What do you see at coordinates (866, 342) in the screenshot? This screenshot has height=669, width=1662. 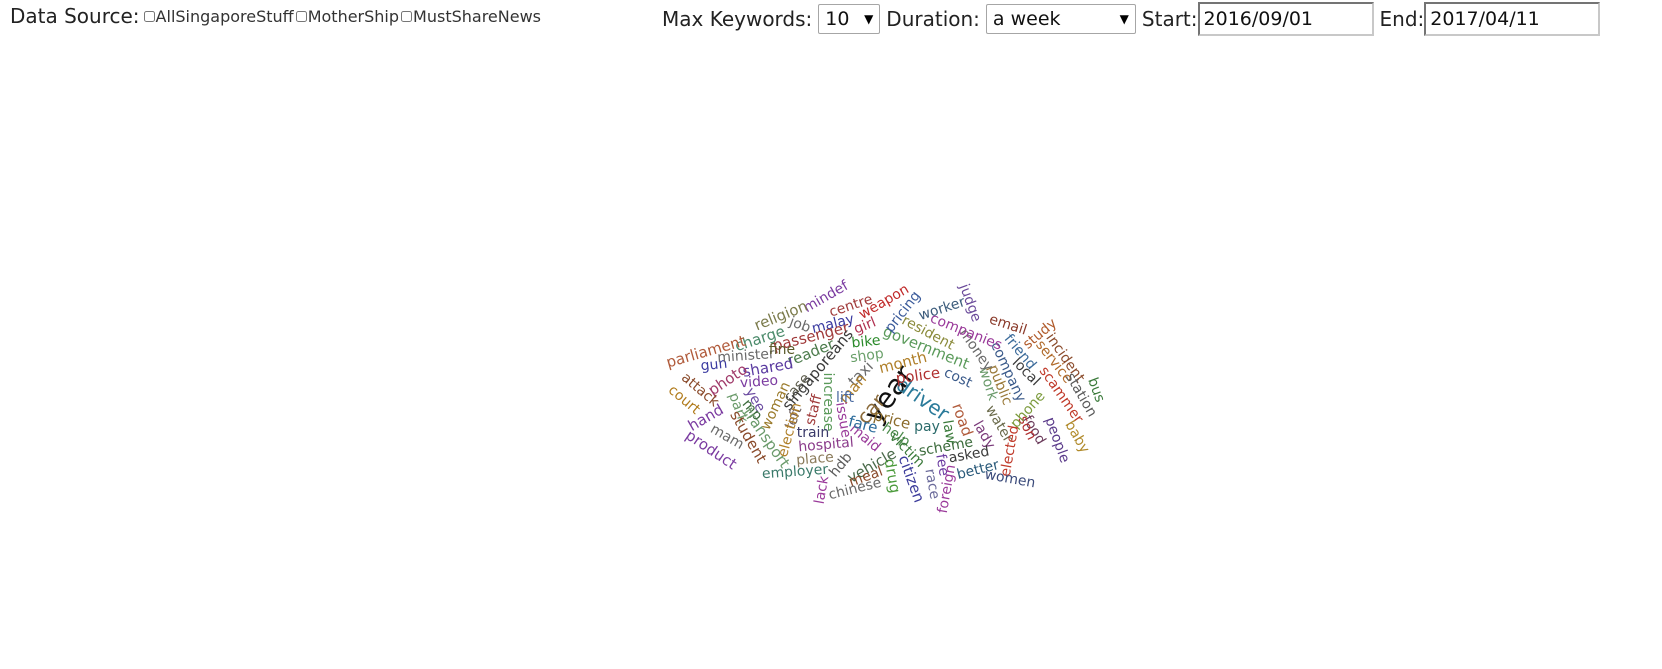 I see `word-bike: bike` at bounding box center [866, 342].